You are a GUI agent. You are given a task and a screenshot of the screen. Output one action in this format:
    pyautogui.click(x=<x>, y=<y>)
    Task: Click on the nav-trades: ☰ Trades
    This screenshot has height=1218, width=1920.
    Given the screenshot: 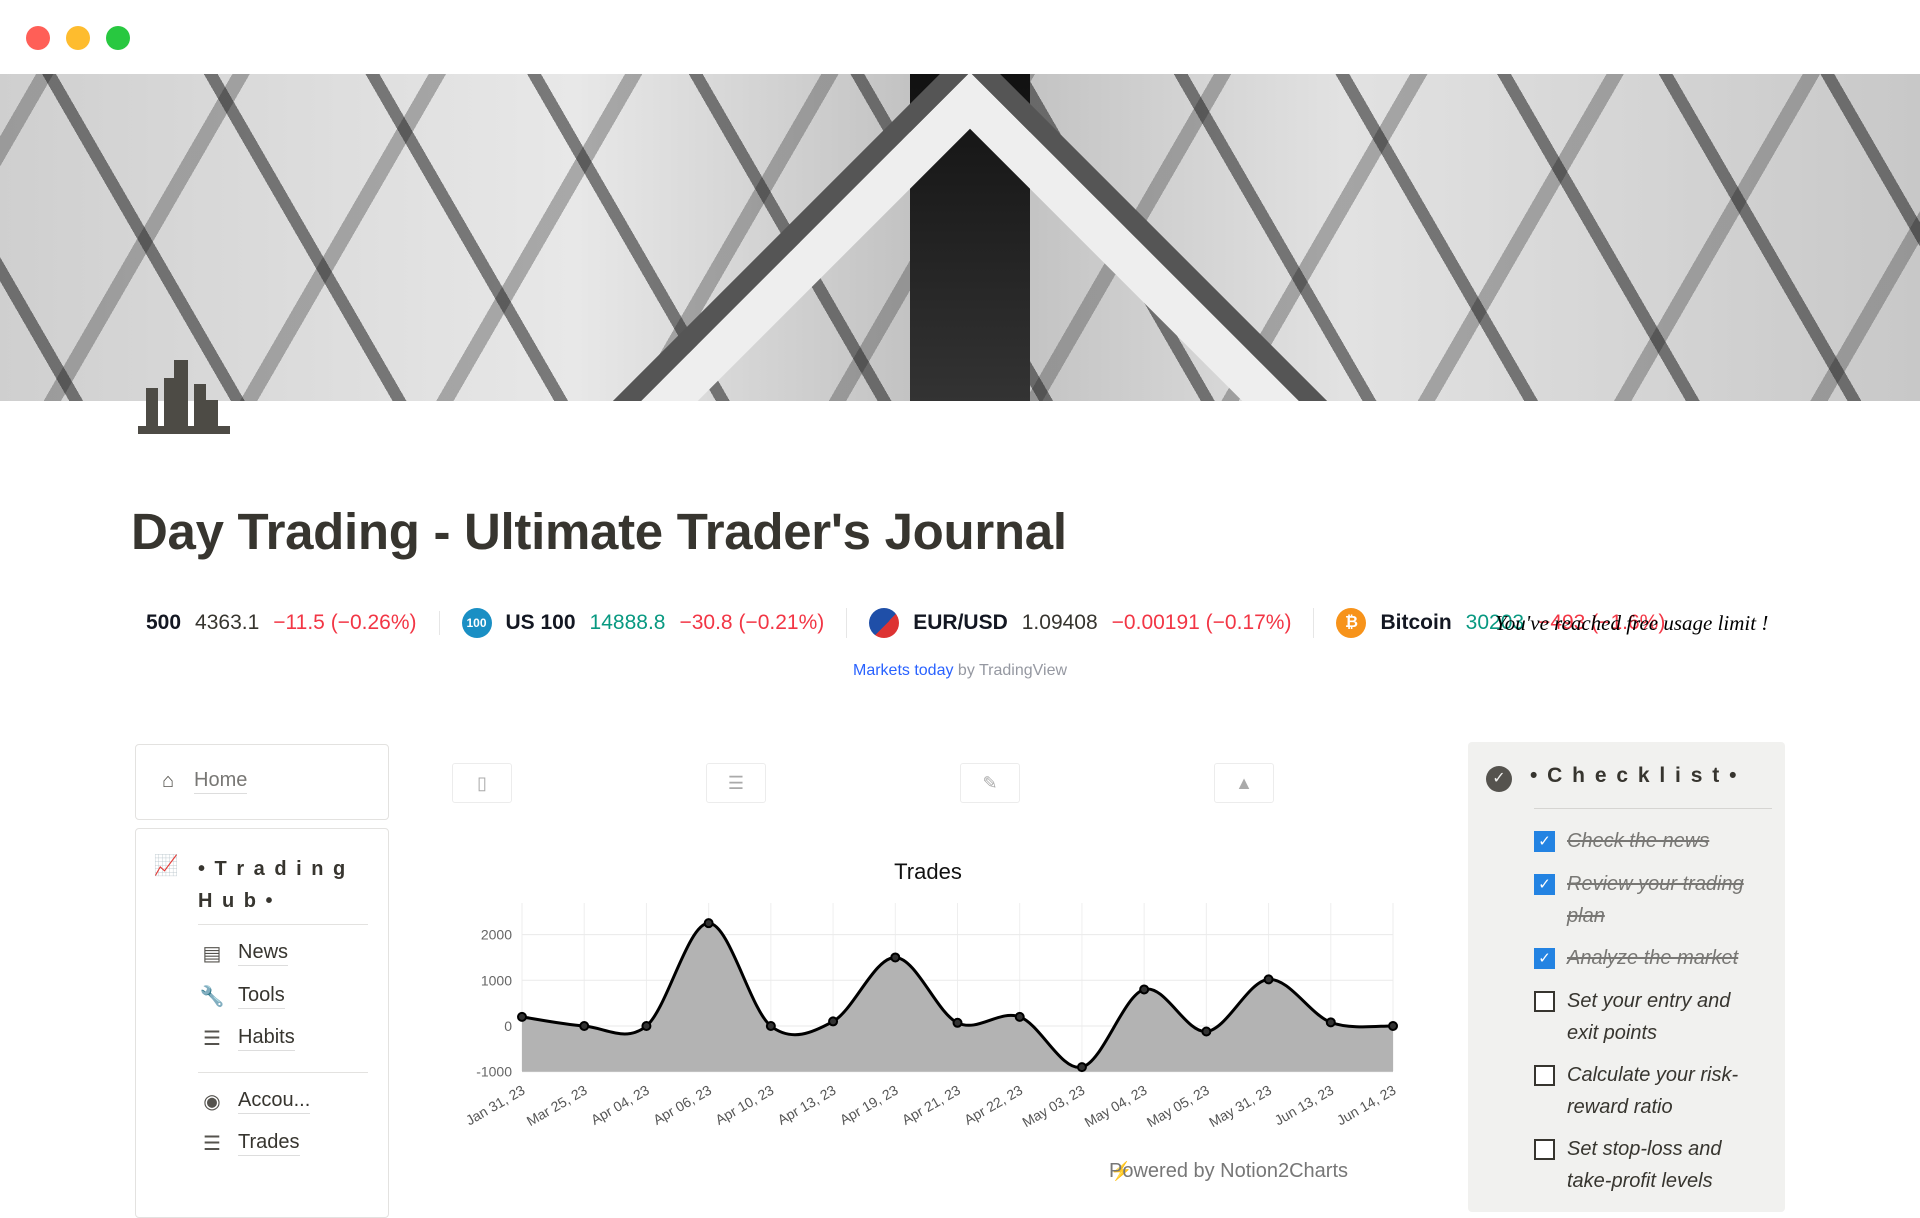 What is the action you would take?
    pyautogui.click(x=250, y=1143)
    